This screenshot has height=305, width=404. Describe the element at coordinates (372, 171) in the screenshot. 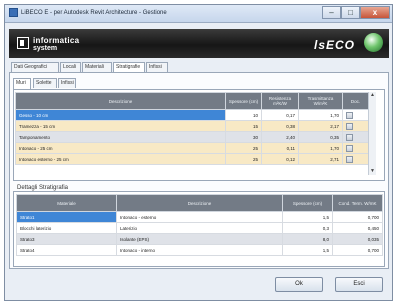

I see `scroll-down-icon: ▼` at that location.